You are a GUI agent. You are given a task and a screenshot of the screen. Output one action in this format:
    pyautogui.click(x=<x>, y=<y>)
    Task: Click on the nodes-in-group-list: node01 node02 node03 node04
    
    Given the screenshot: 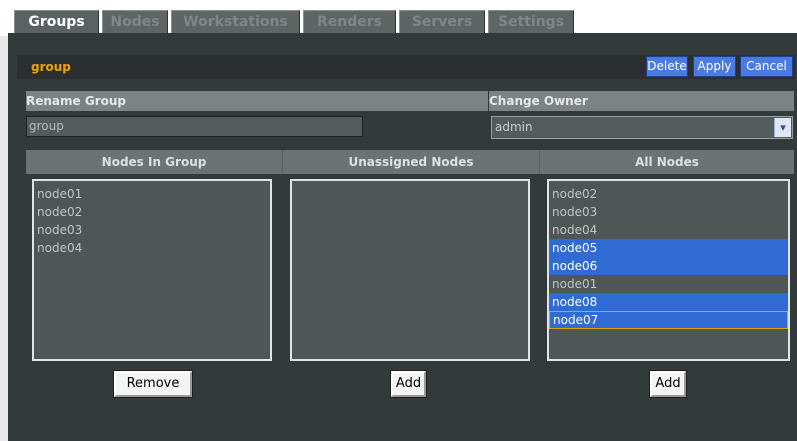 What is the action you would take?
    pyautogui.click(x=152, y=270)
    